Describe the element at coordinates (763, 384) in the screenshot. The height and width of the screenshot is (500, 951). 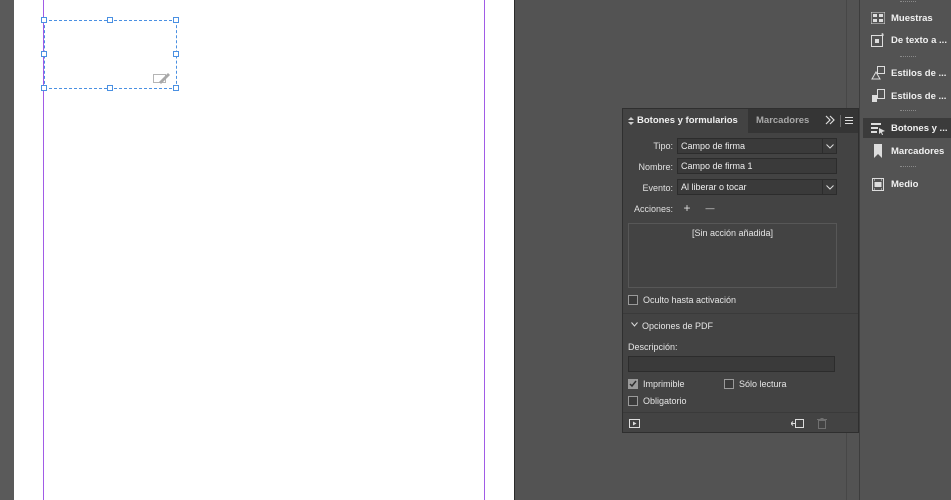
I see `read-only-label: Sólo lectura` at that location.